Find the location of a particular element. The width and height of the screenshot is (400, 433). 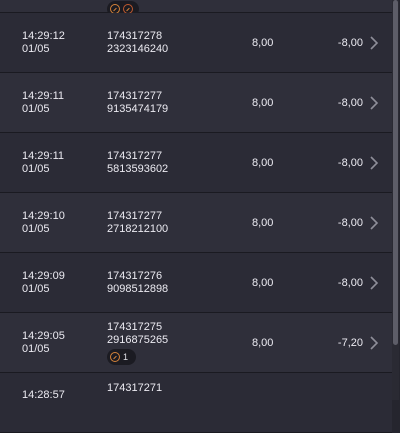

ticket-id-part-2: 2916875265 is located at coordinates (138, 340).